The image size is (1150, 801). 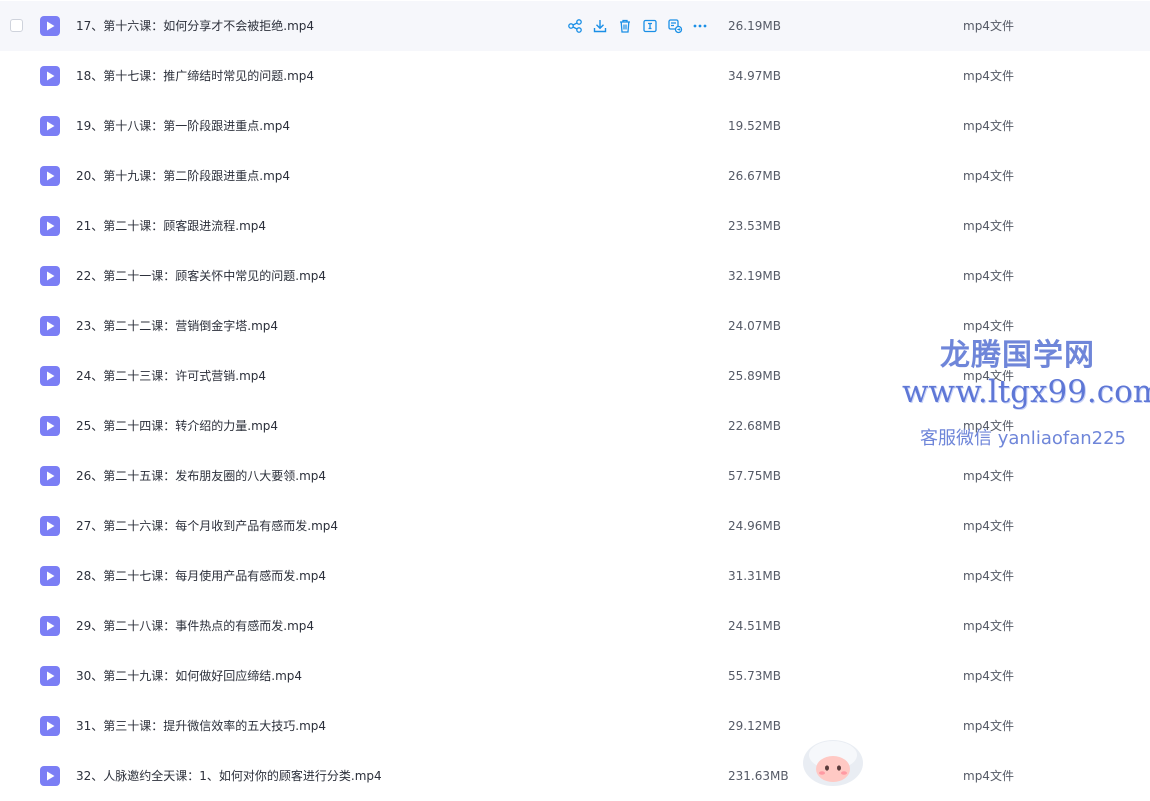 I want to click on file-size: 34.97MB, so click(x=754, y=76).